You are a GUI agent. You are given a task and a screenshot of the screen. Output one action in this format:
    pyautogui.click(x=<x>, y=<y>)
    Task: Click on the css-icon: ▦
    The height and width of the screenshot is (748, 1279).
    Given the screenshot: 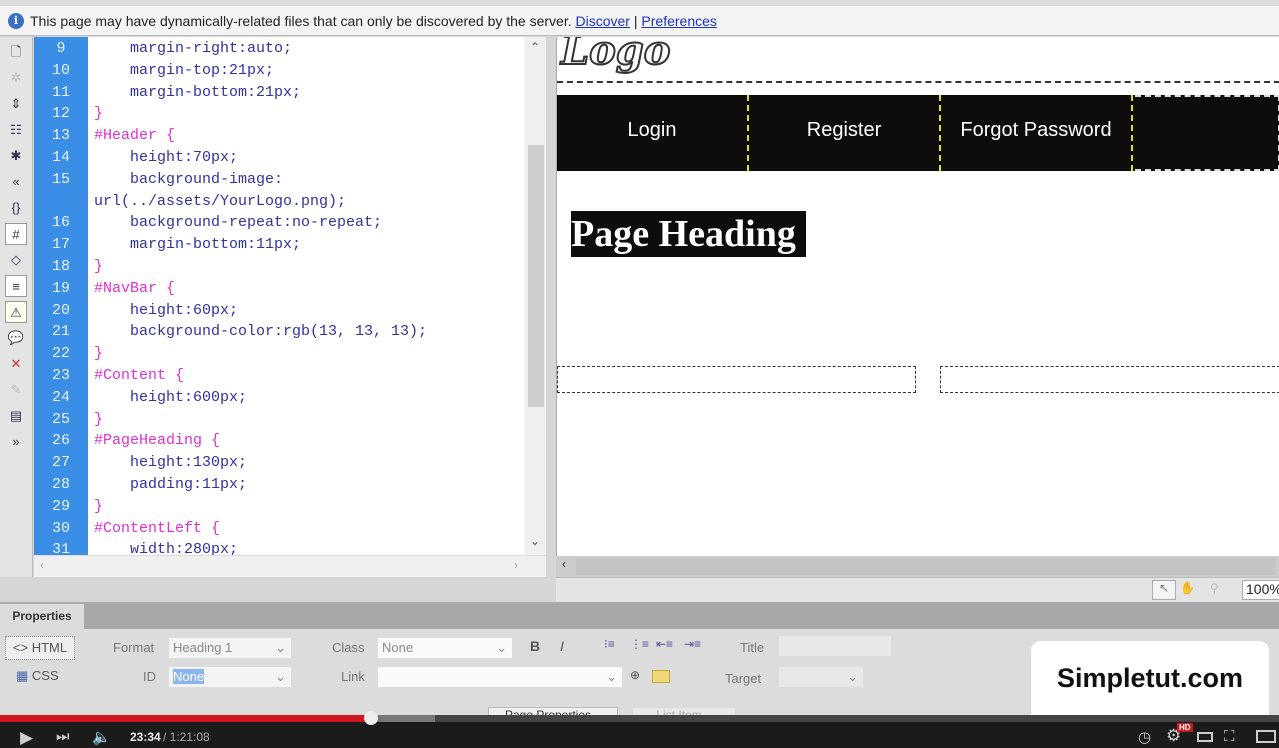 What is the action you would take?
    pyautogui.click(x=22, y=675)
    